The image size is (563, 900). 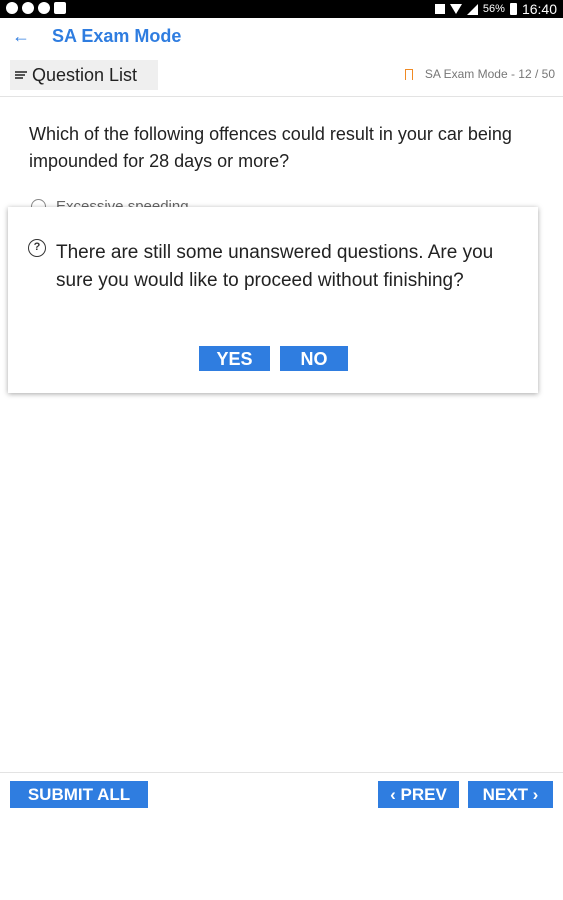 What do you see at coordinates (234, 358) in the screenshot?
I see `yes-button: YES` at bounding box center [234, 358].